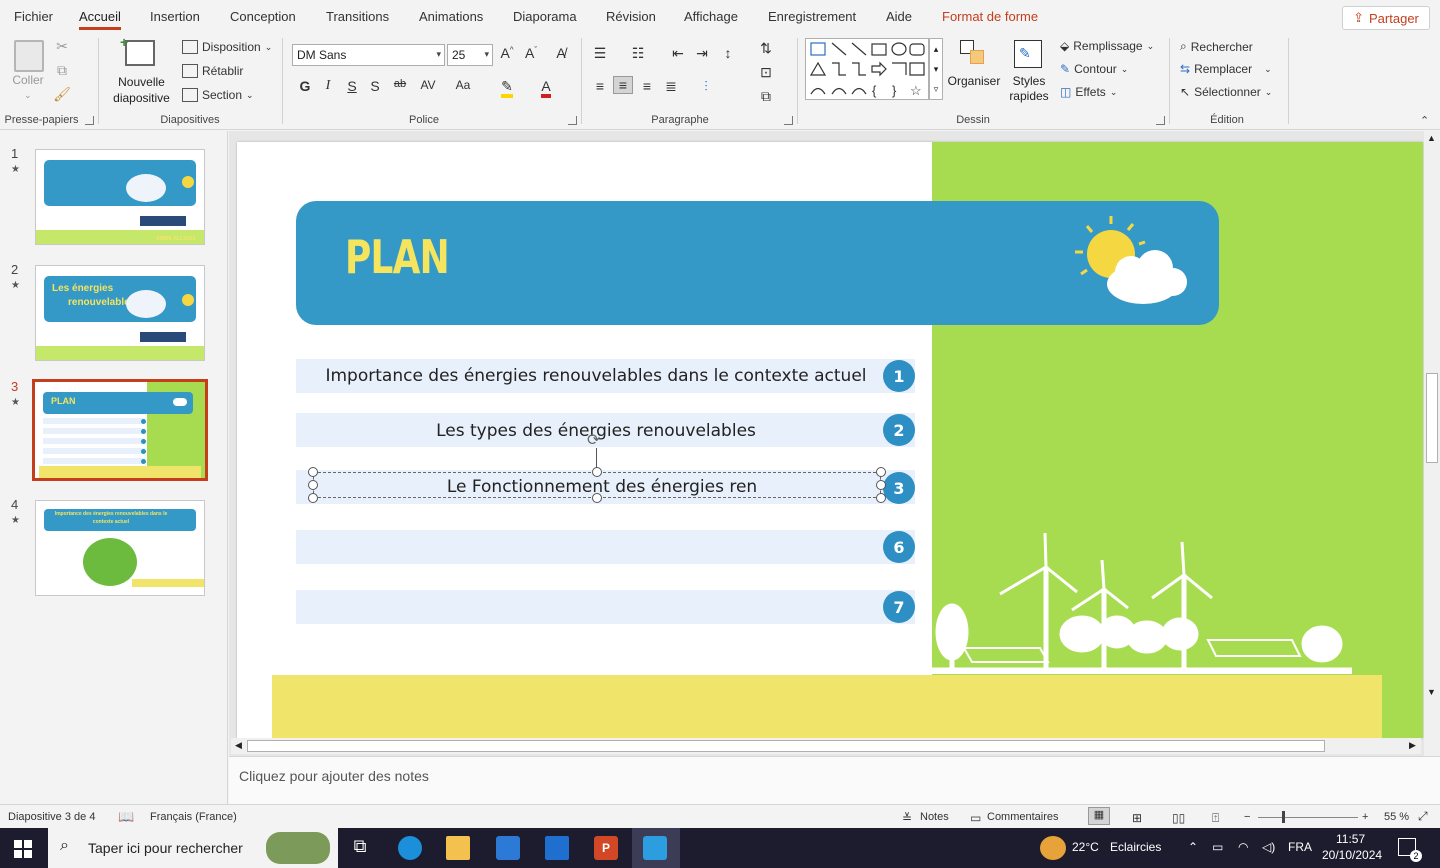  Describe the element at coordinates (428, 85) in the screenshot. I see `char-spacing-icon: AV` at that location.